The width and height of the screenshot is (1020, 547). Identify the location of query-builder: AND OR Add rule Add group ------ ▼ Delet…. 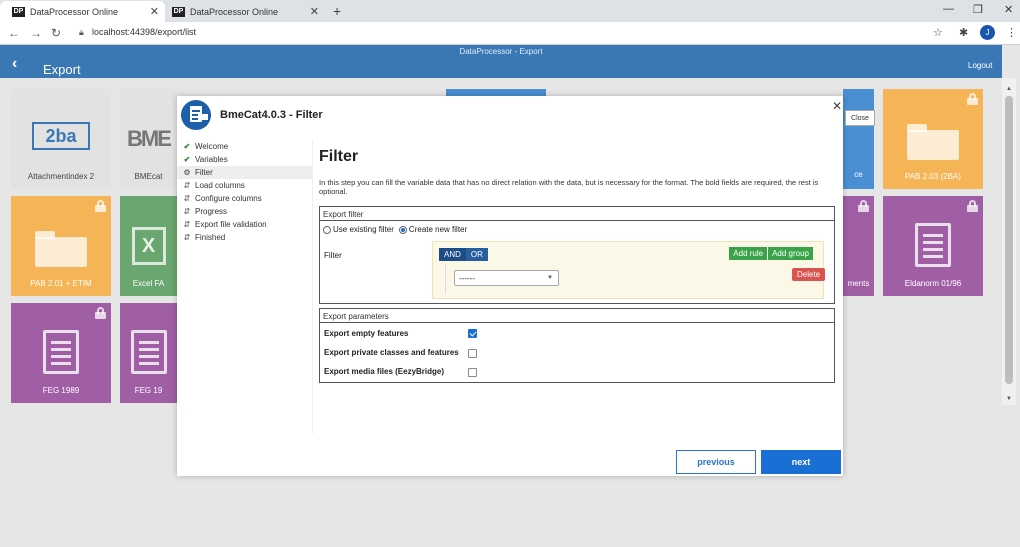
(629, 270).